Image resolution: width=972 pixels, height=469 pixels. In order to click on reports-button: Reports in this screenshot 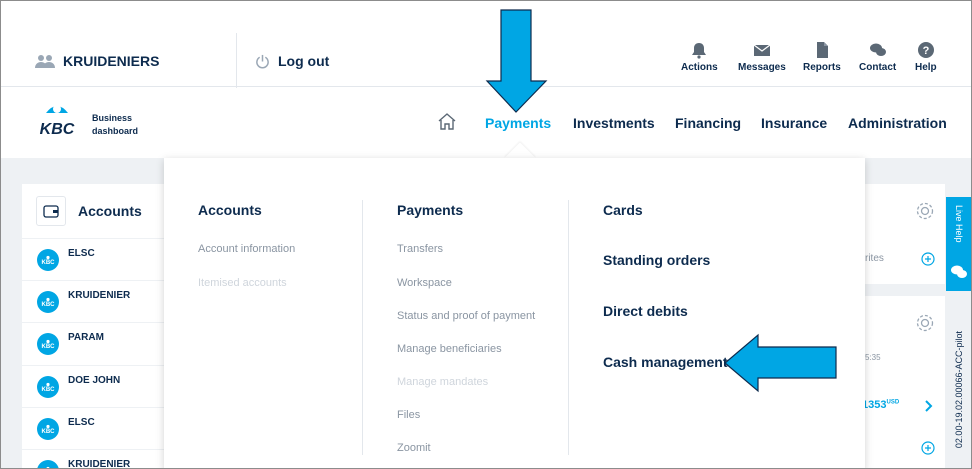, I will do `click(822, 57)`.